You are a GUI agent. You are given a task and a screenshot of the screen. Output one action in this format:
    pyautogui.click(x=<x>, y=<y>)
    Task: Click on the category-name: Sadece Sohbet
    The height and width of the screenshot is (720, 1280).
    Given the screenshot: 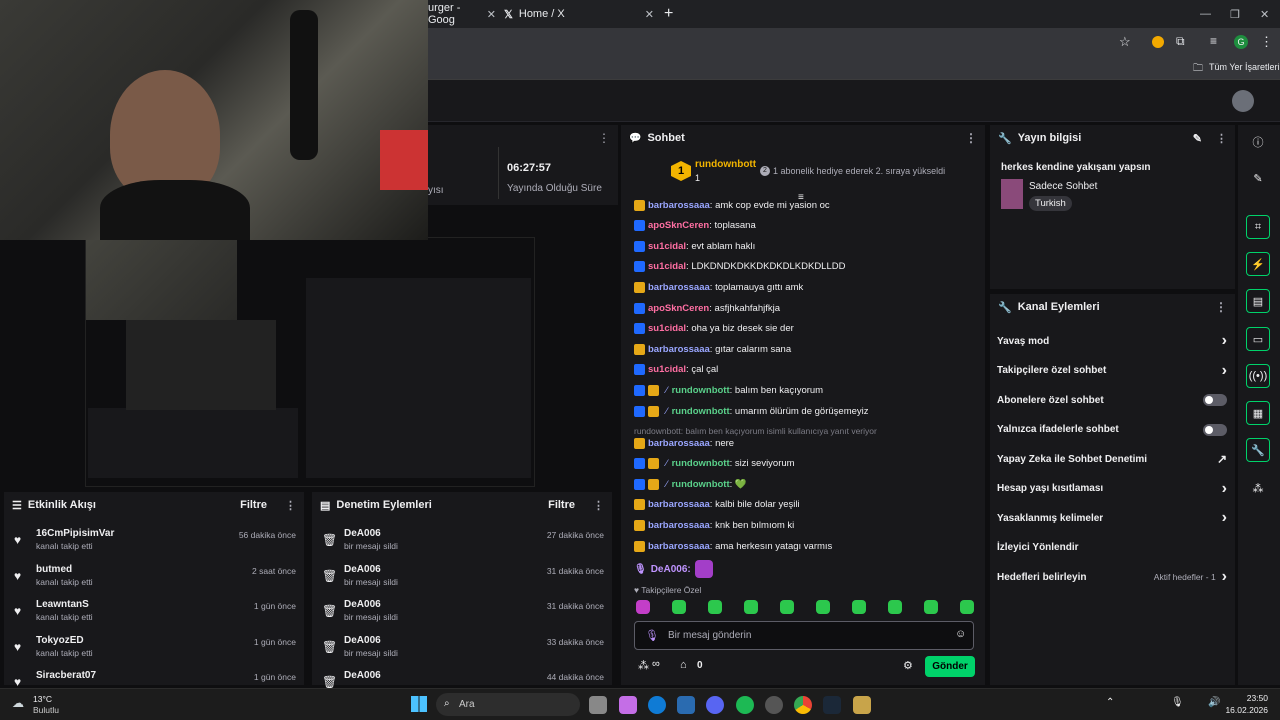 What is the action you would take?
    pyautogui.click(x=1063, y=186)
    